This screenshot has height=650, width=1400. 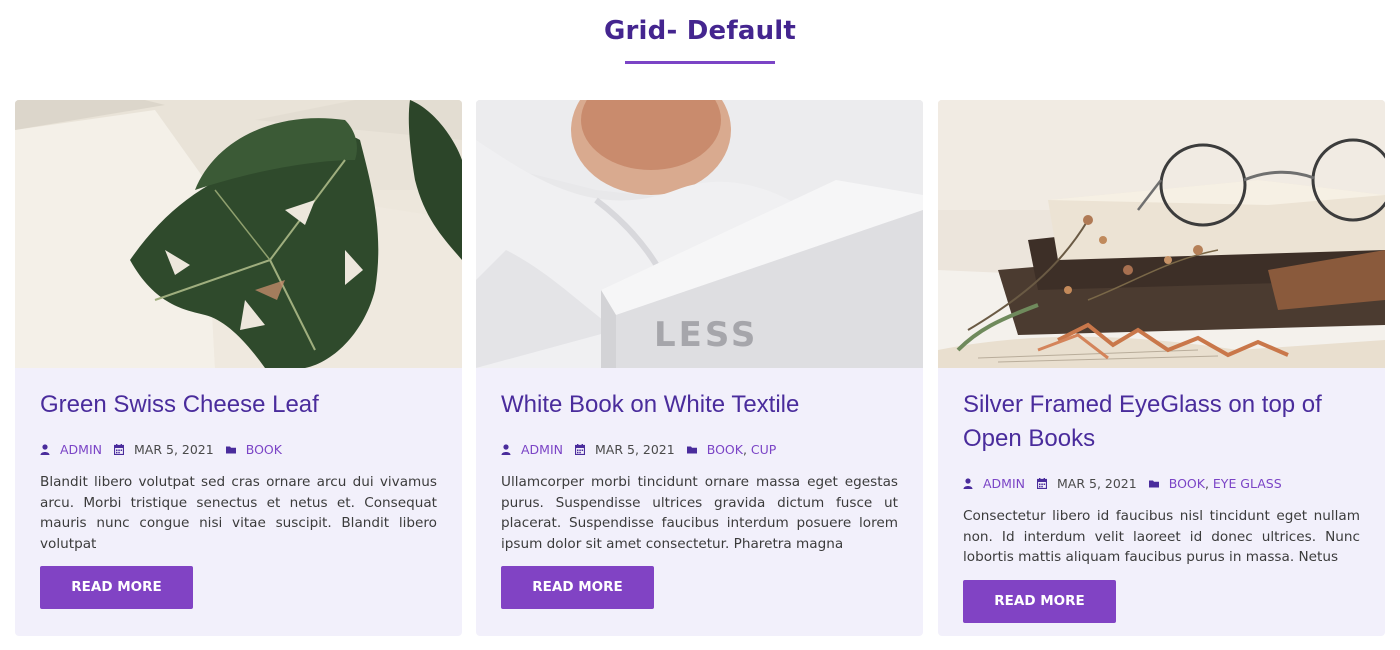 What do you see at coordinates (699, 405) in the screenshot?
I see `post-title: White Book on White Textile` at bounding box center [699, 405].